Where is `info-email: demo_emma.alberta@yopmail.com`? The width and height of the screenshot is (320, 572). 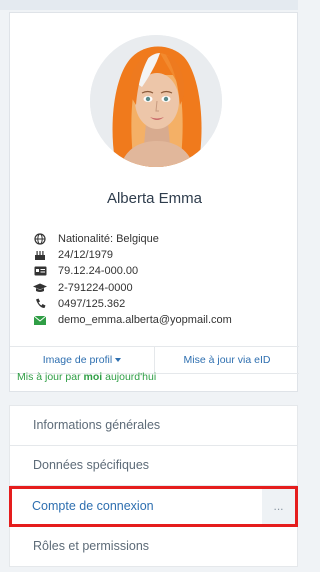
info-email: demo_emma.alberta@yopmail.com is located at coordinates (132, 320).